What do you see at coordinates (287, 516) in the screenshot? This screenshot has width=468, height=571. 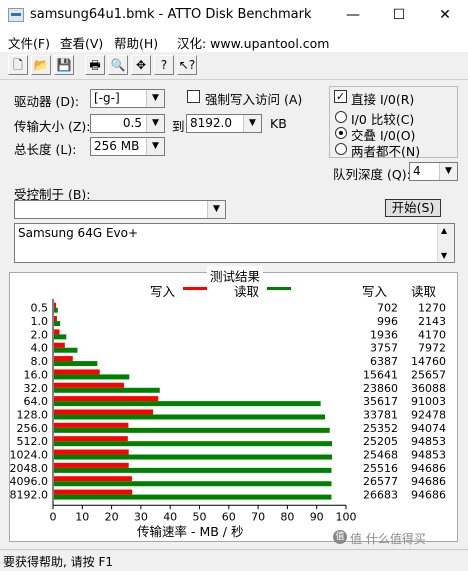 I see `x-tick-label: 80` at bounding box center [287, 516].